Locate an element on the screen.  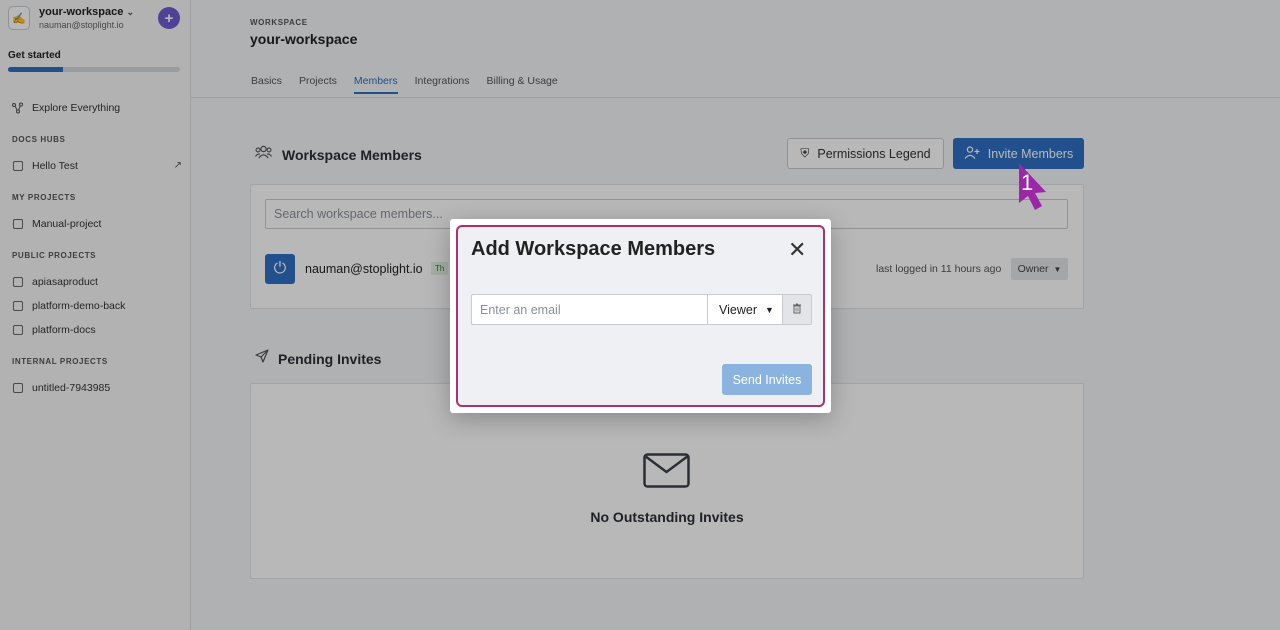
send-invites-label: Send Invites is located at coordinates (767, 379).